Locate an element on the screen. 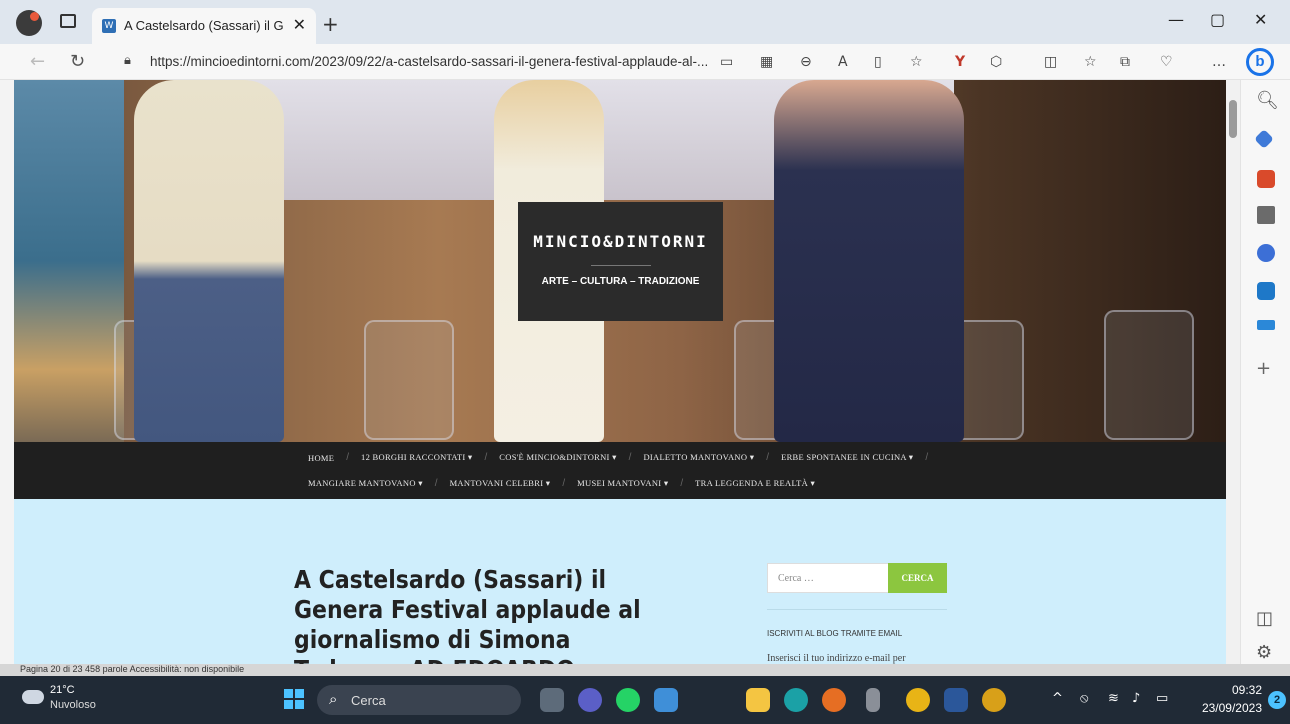  new-tab-button: + is located at coordinates (330, 24).